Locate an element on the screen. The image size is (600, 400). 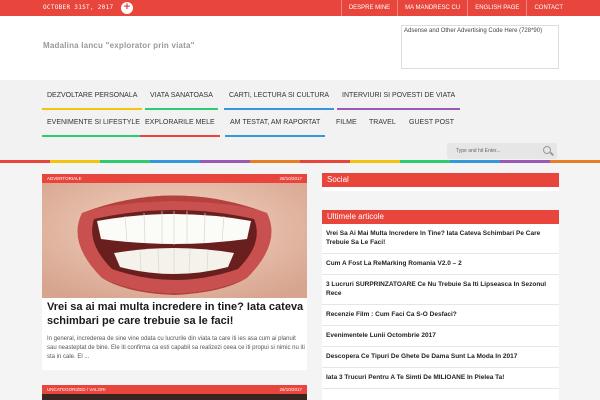
social-widget: Social is located at coordinates (440, 182).